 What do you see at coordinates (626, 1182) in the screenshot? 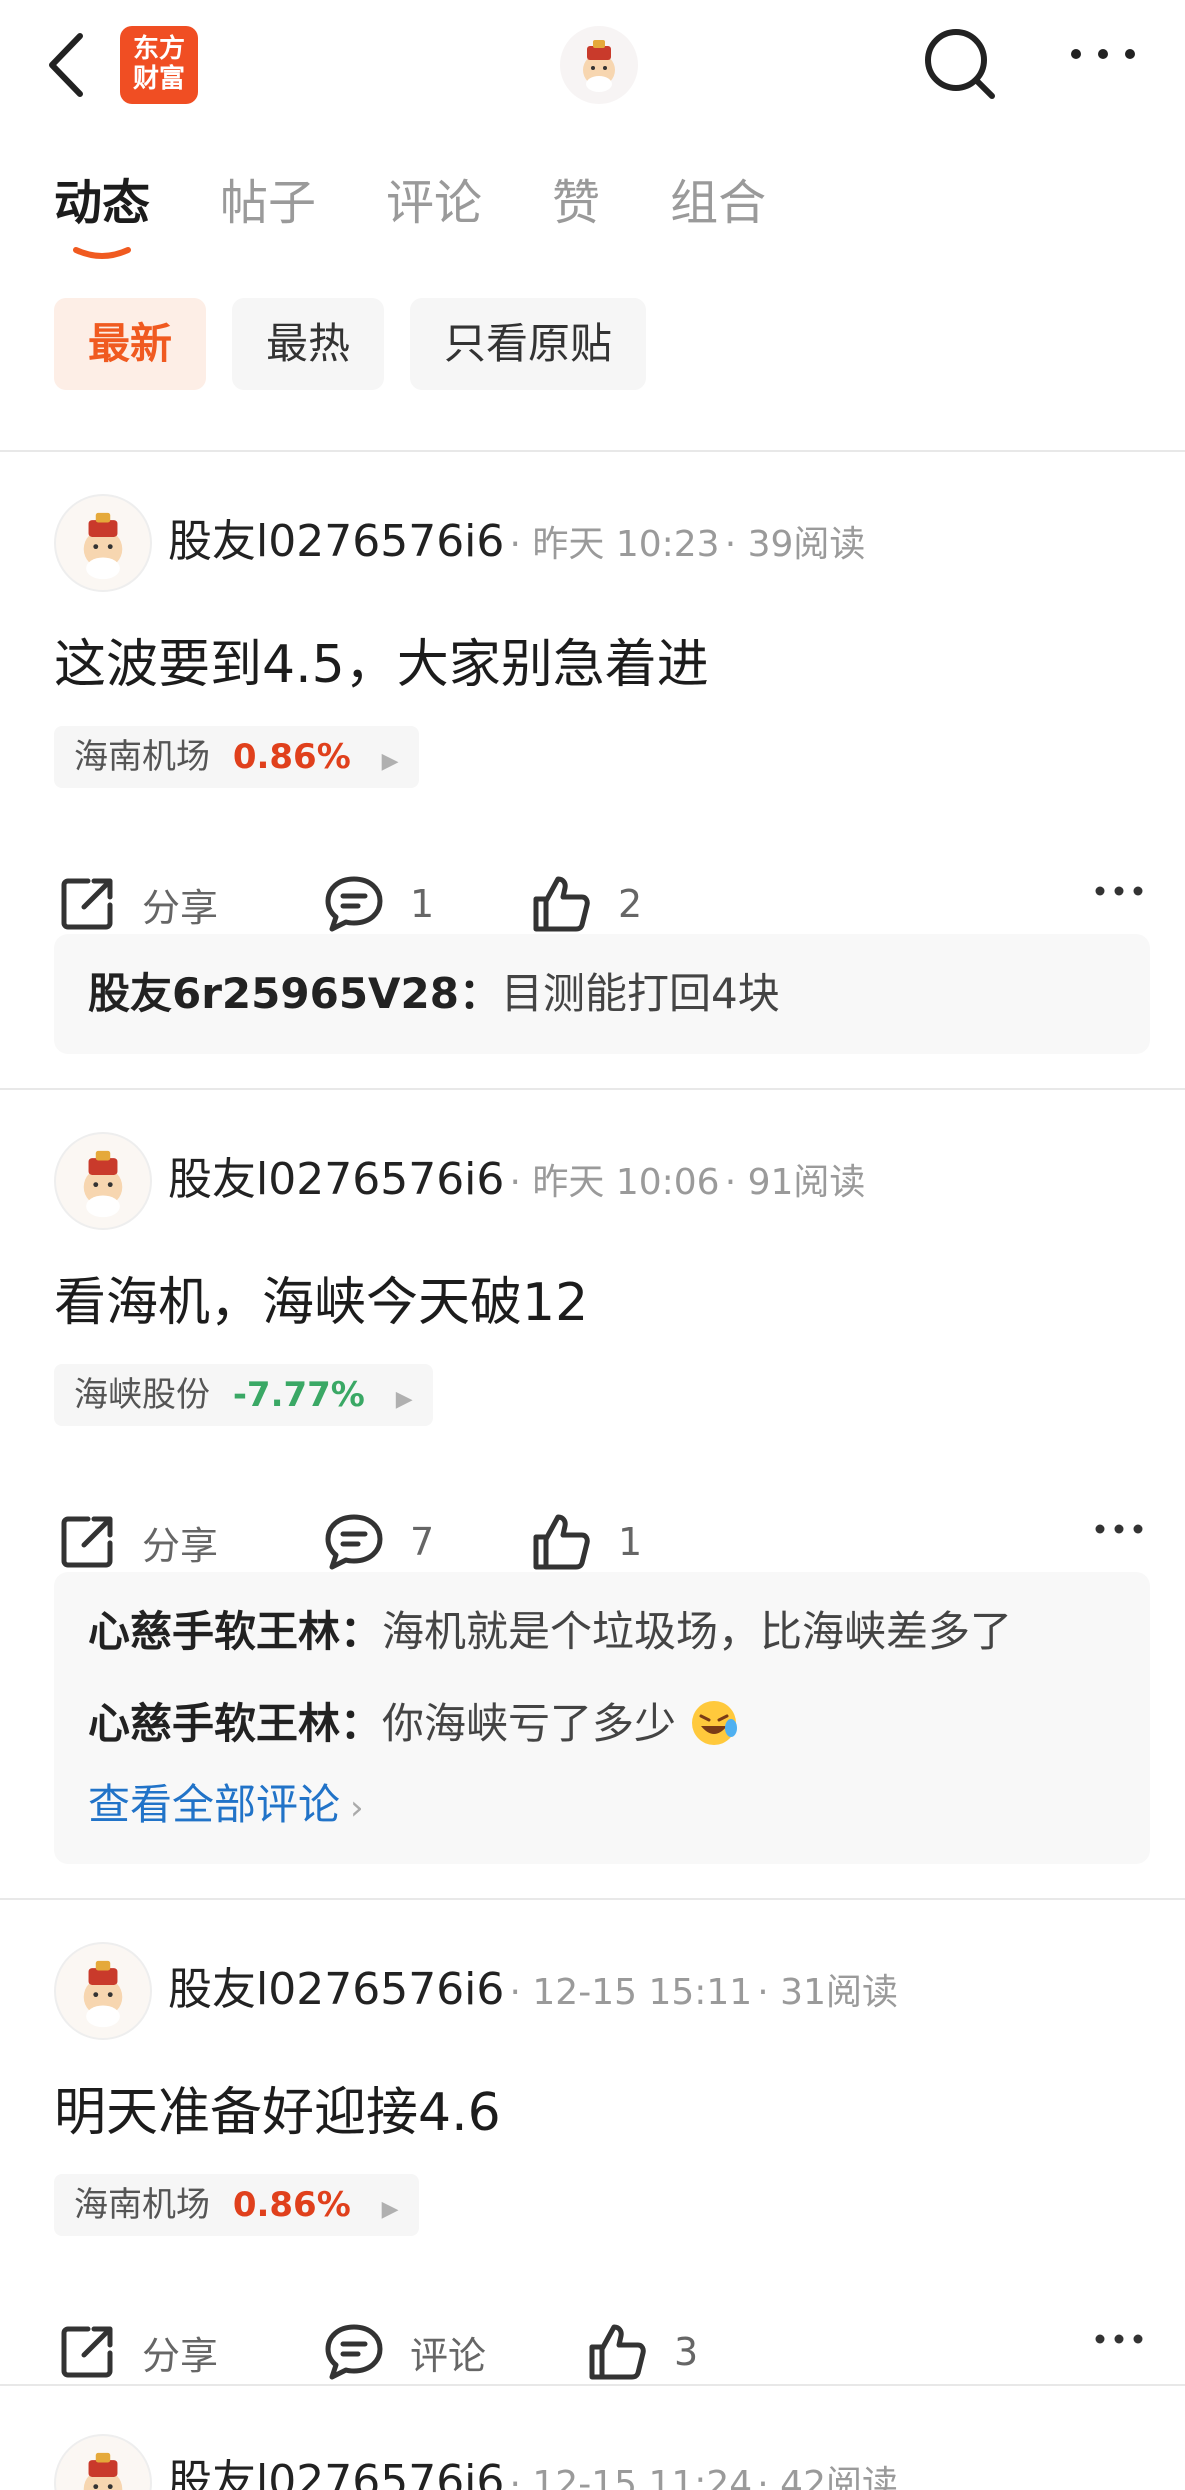
I see `post-time: 昨天 10:06` at bounding box center [626, 1182].